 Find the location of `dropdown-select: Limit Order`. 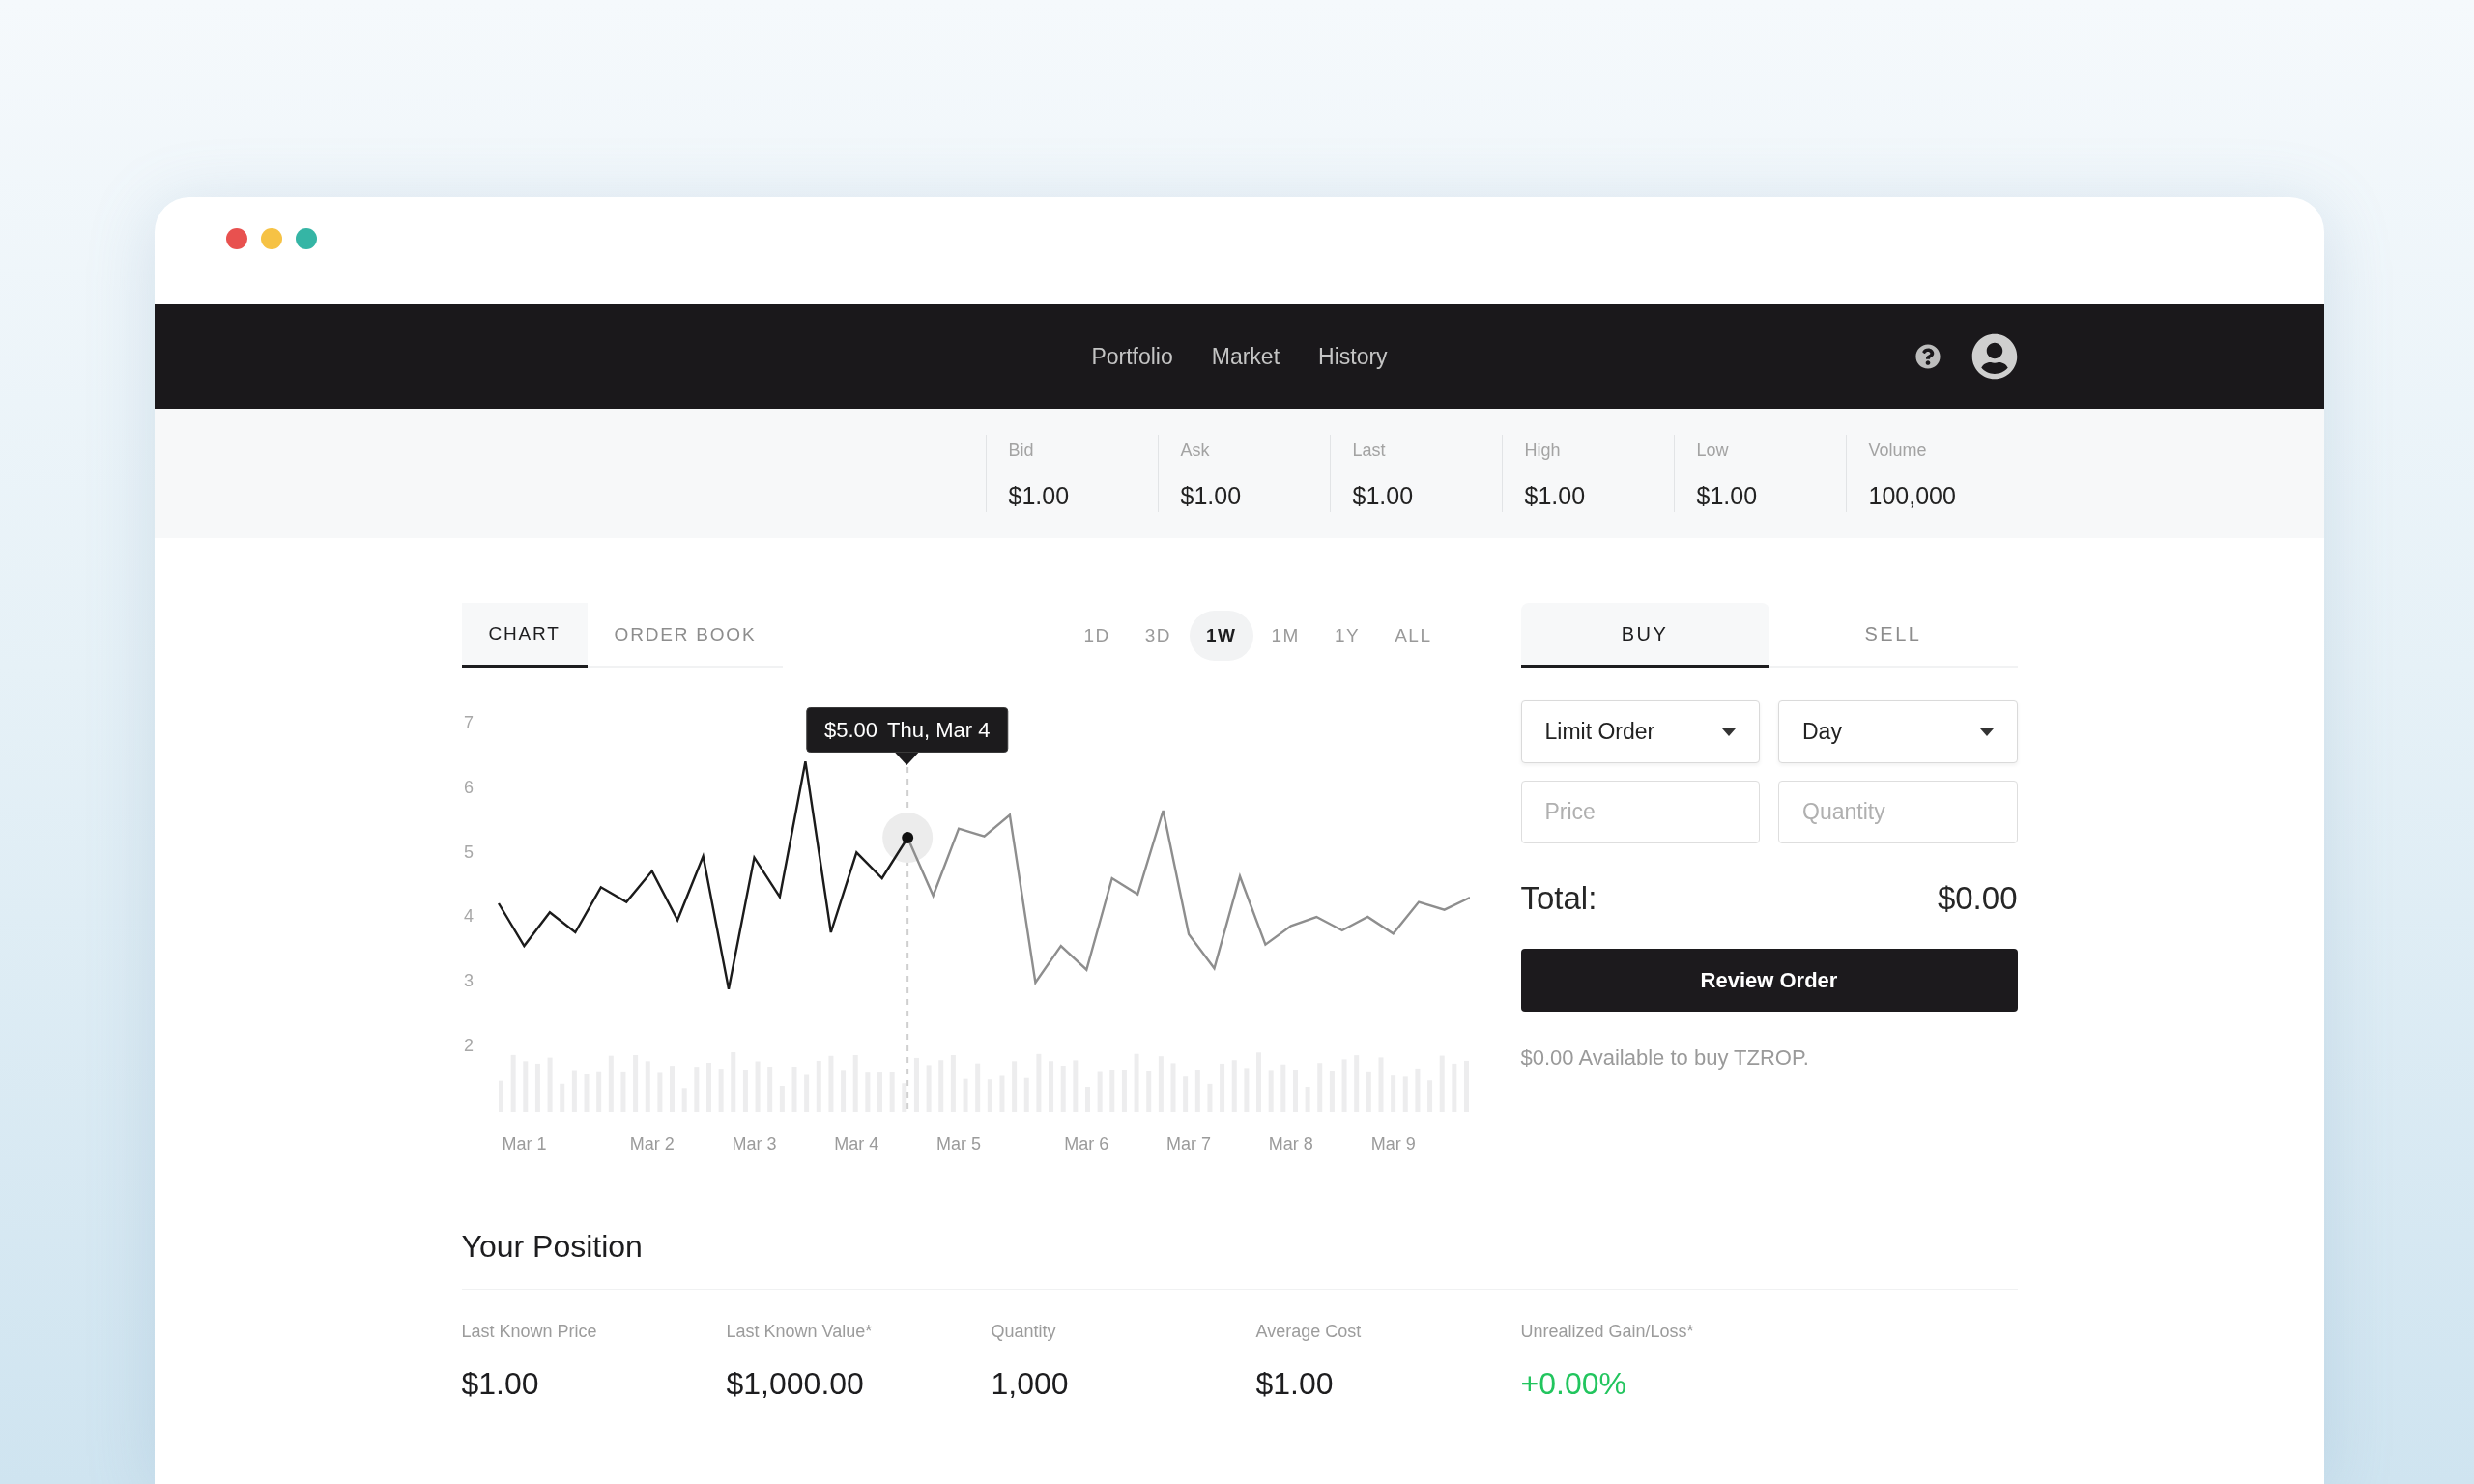

dropdown-select: Limit Order is located at coordinates (1640, 732).